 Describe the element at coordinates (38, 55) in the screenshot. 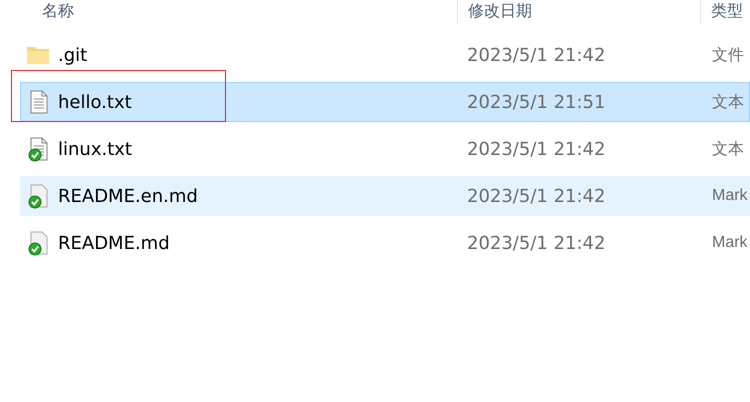

I see `folder-icon` at that location.